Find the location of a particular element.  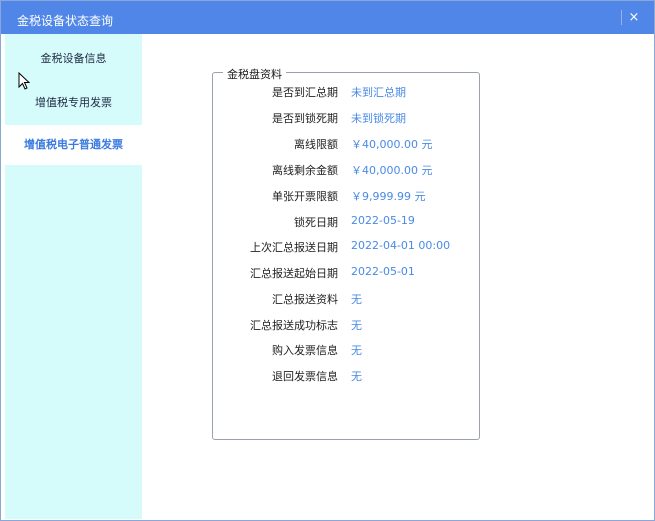

info-row-offline-remaining: 离线剩余金额 ￥40,000.00 元 is located at coordinates (346, 169).